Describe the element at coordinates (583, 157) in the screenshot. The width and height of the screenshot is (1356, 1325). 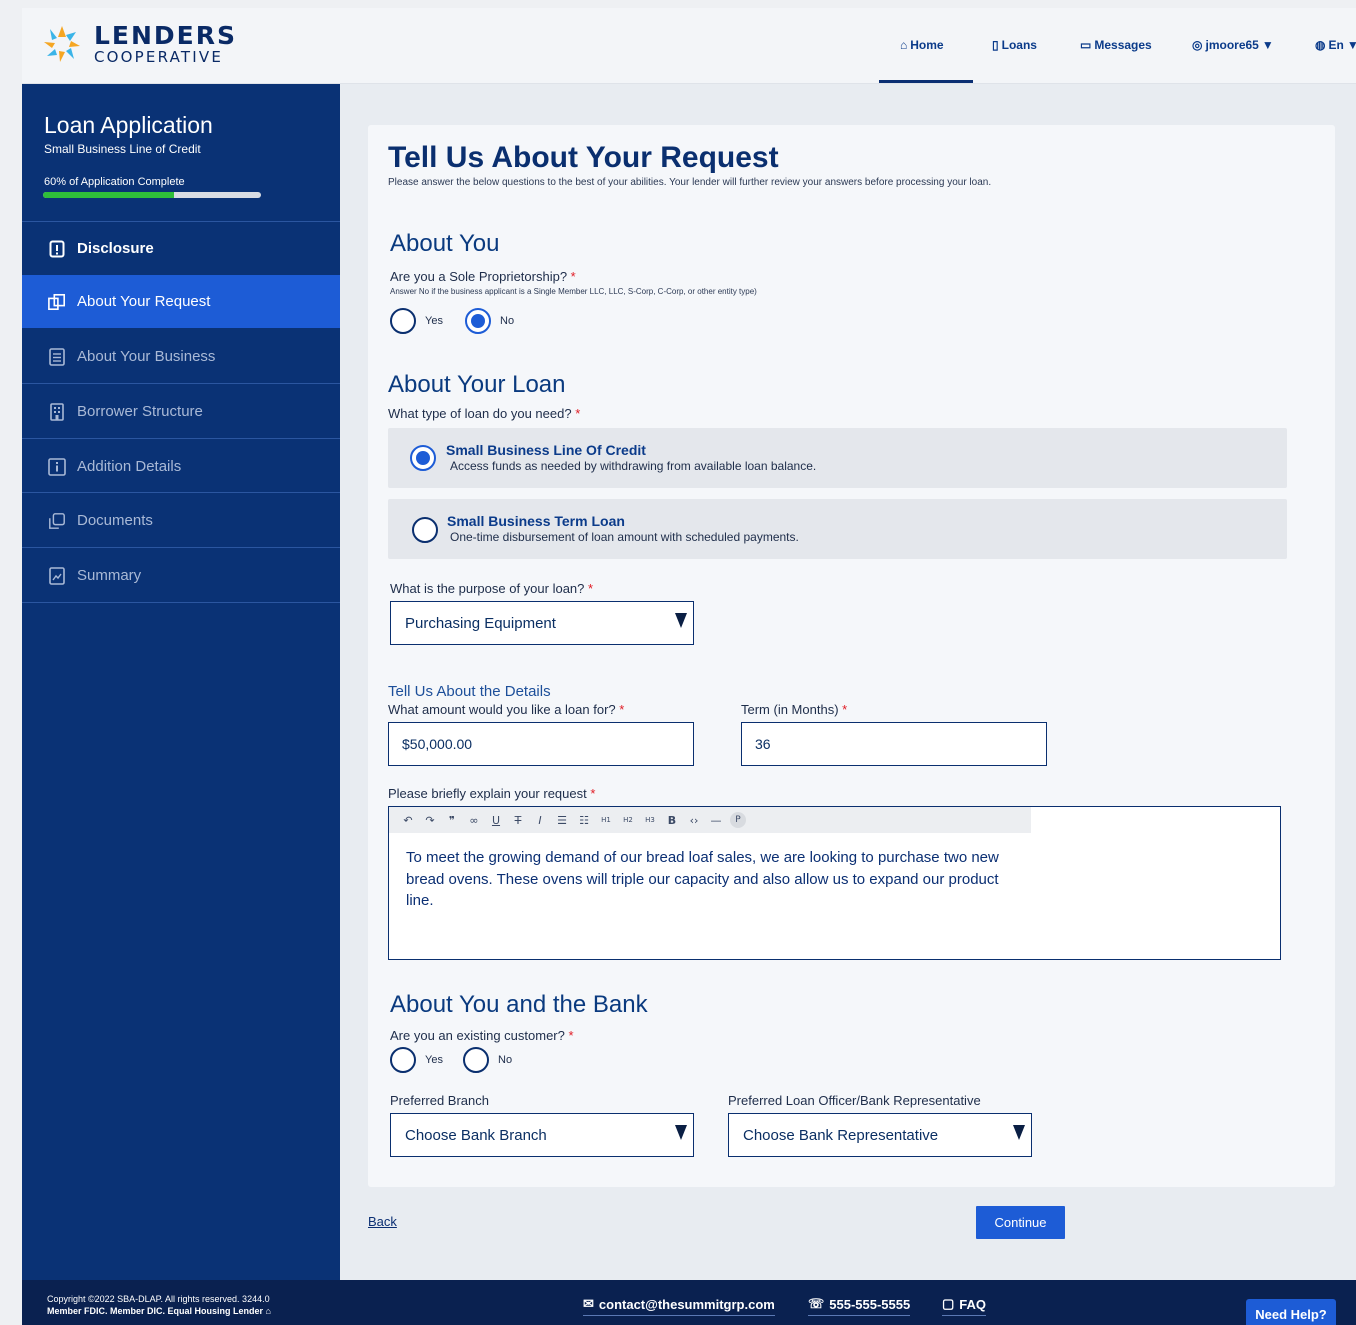
I see `page-title: Tell Us About Your Request` at that location.